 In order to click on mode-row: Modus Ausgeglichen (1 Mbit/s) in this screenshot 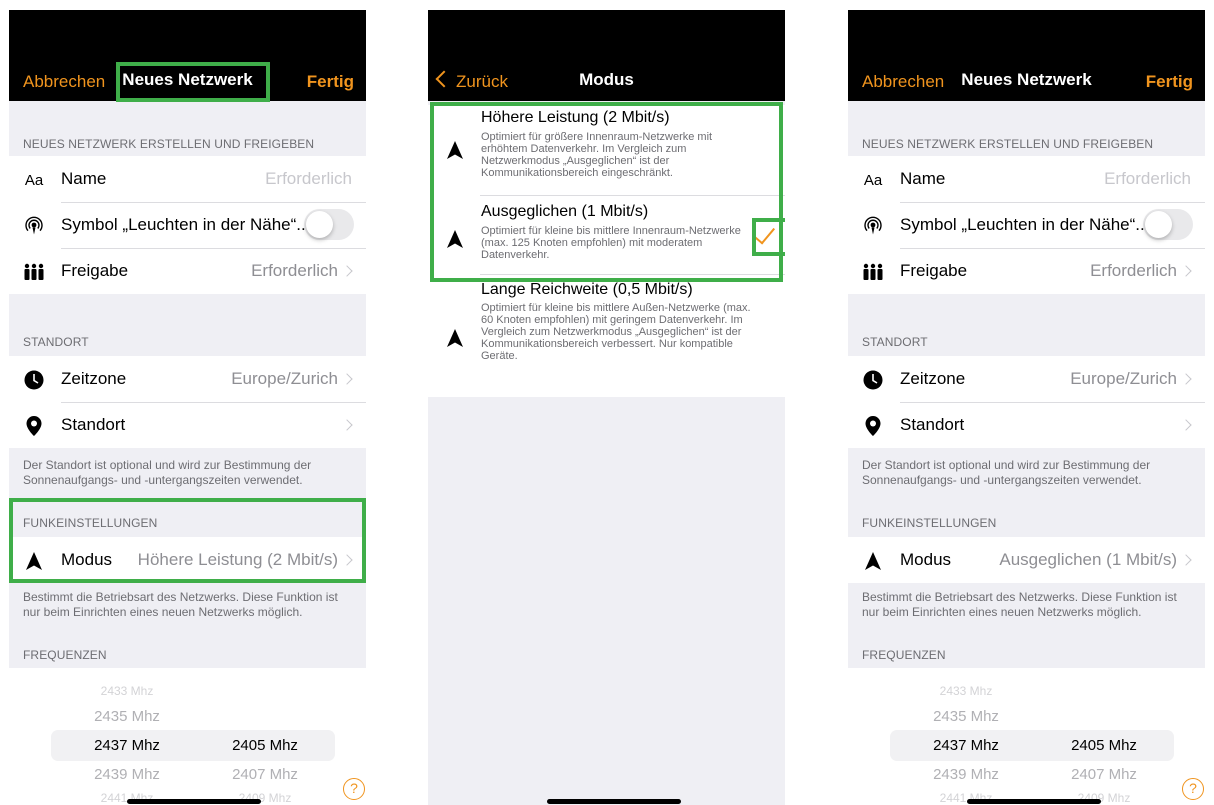, I will do `click(1026, 560)`.